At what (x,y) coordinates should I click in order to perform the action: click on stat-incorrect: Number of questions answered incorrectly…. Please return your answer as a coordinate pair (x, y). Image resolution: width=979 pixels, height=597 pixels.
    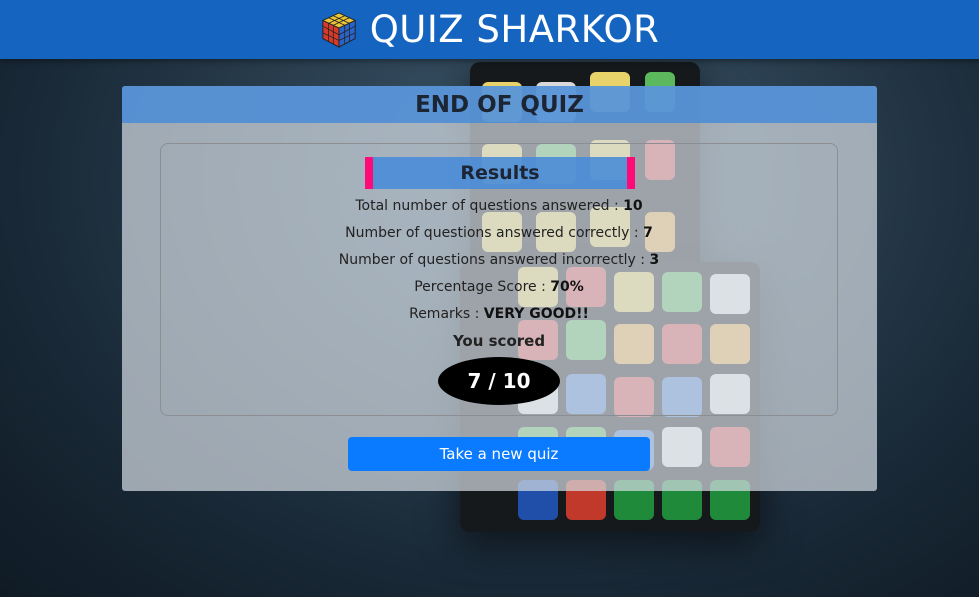
    Looking at the image, I should click on (499, 260).